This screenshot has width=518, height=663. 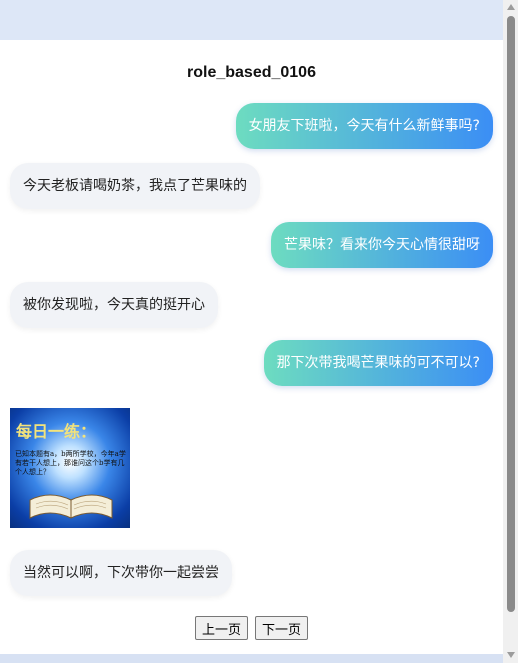 I want to click on scrollbar, so click(x=510, y=331).